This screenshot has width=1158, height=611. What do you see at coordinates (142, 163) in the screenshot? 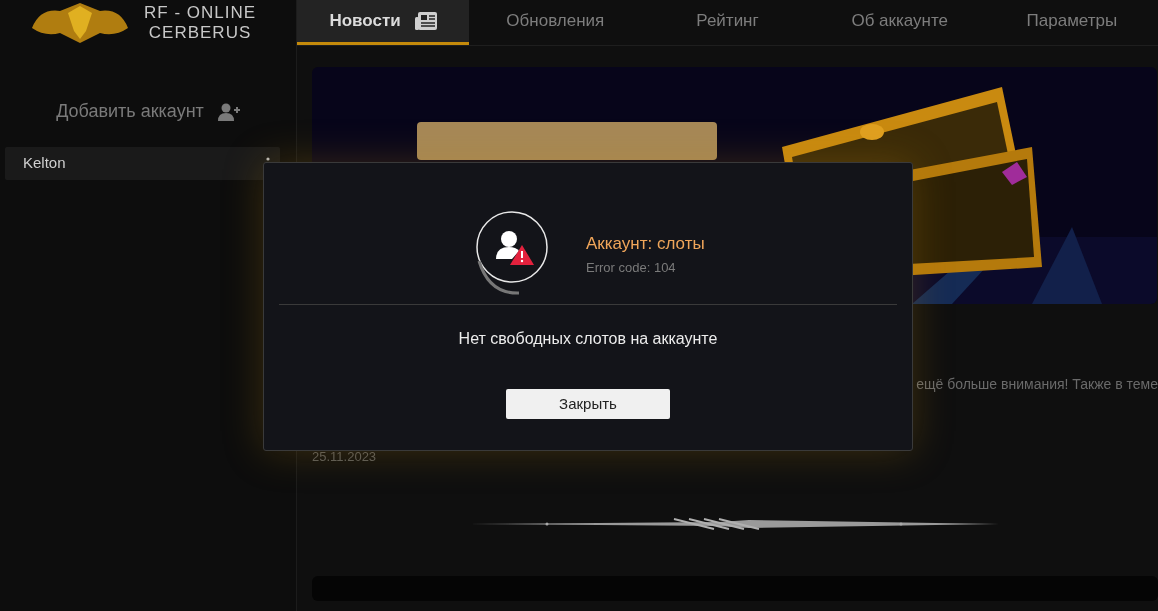
I see `account-item: Kelton` at bounding box center [142, 163].